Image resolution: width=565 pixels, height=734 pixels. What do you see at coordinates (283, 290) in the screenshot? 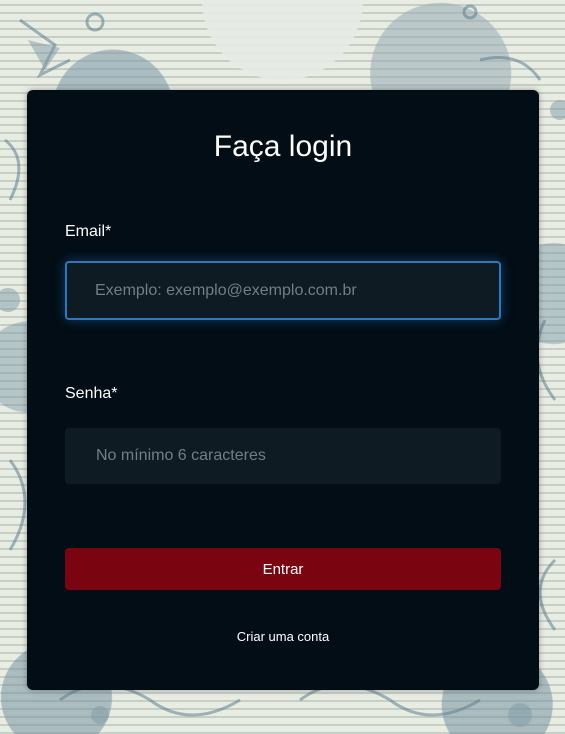
I see `email-input` at bounding box center [283, 290].